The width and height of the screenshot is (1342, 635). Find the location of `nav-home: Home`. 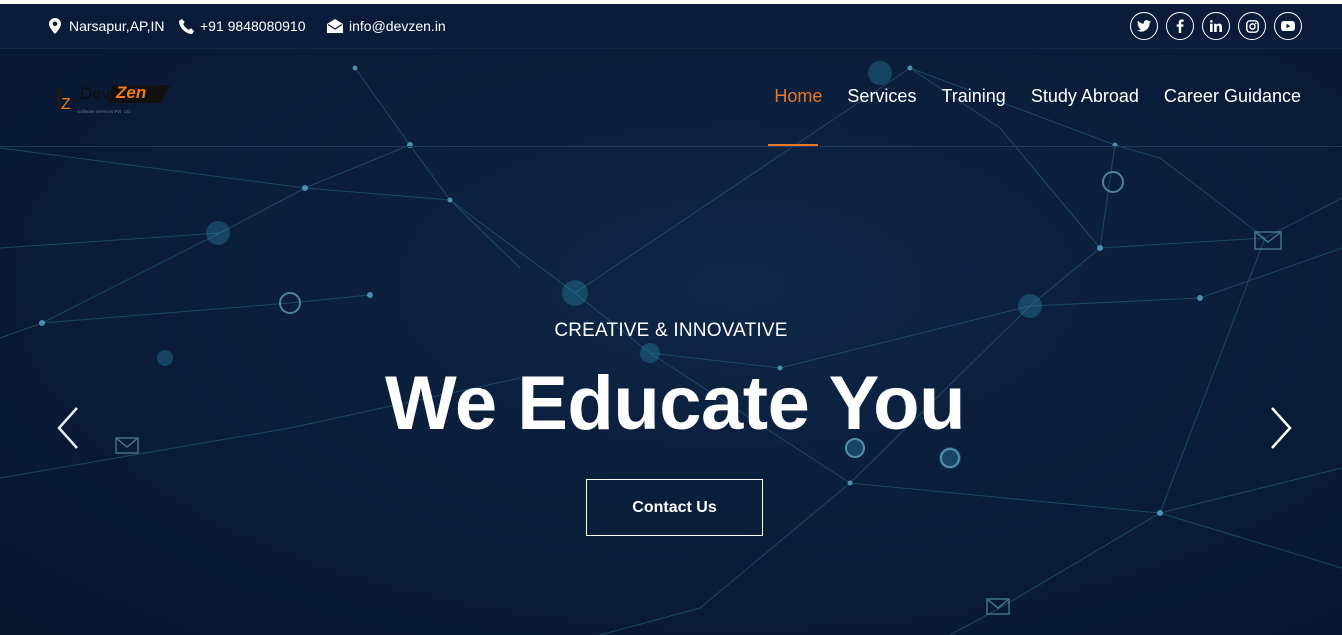

nav-home: Home is located at coordinates (798, 96).